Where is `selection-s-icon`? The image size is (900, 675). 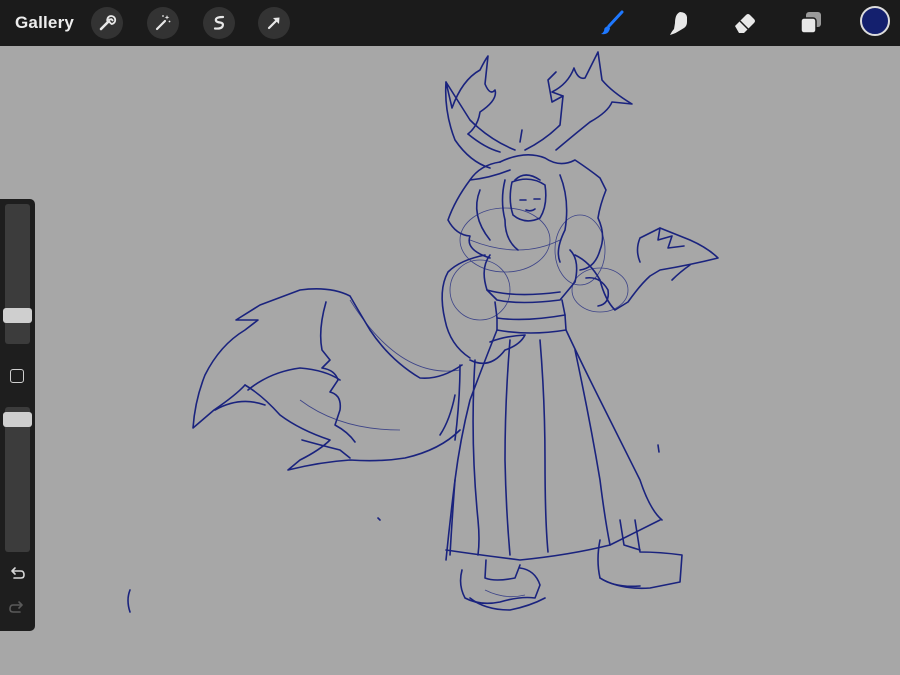
selection-s-icon is located at coordinates (219, 22).